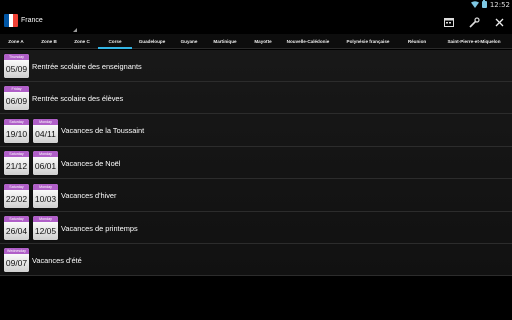 This screenshot has width=512, height=320. Describe the element at coordinates (45, 133) in the screenshot. I see `end-date: 04/11` at that location.